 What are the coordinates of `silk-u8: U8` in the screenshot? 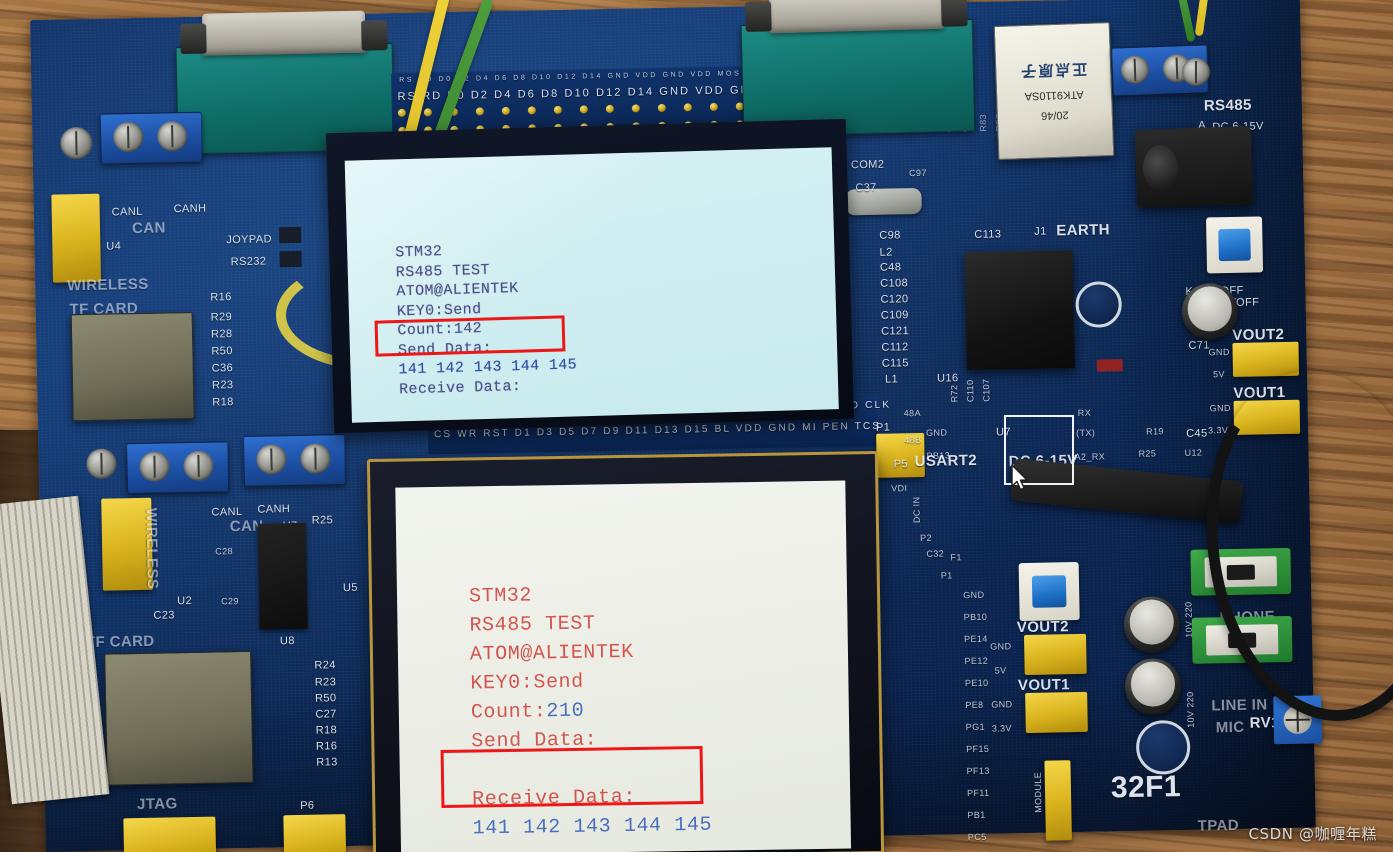 It's located at (287, 641).